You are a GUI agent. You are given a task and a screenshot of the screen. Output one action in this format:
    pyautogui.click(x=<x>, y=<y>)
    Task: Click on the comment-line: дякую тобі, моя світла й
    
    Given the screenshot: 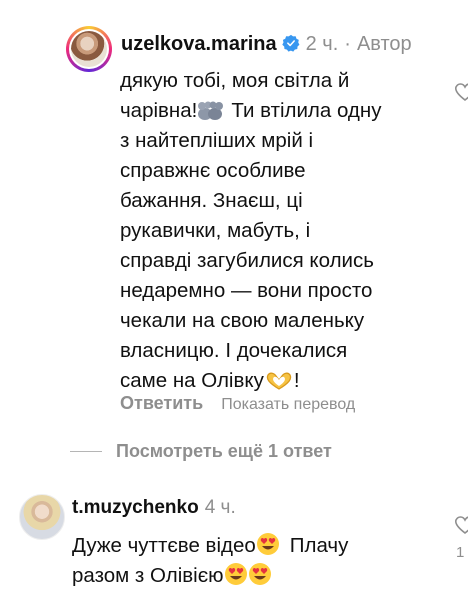 What is the action you would take?
    pyautogui.click(x=235, y=80)
    